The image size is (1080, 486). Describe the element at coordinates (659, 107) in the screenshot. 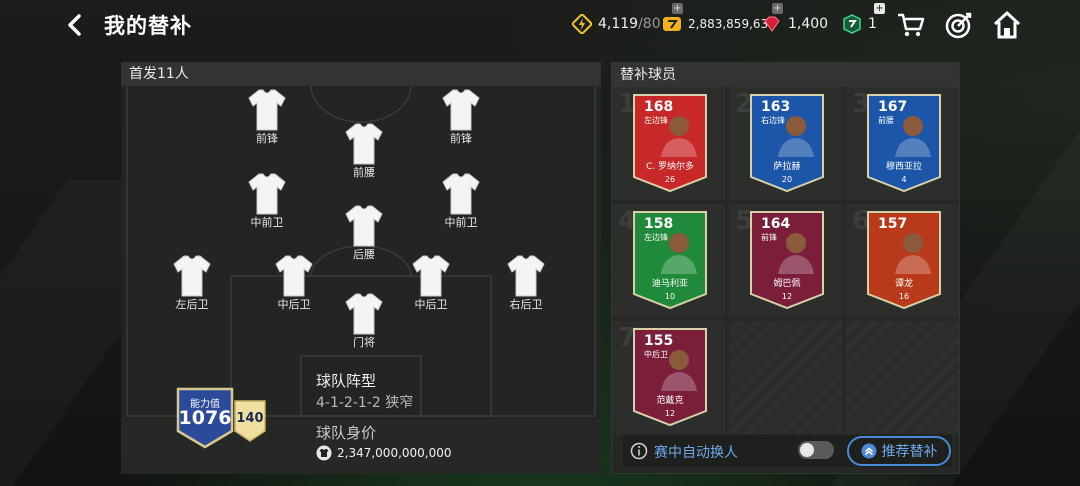

I see `card-rating: 168` at that location.